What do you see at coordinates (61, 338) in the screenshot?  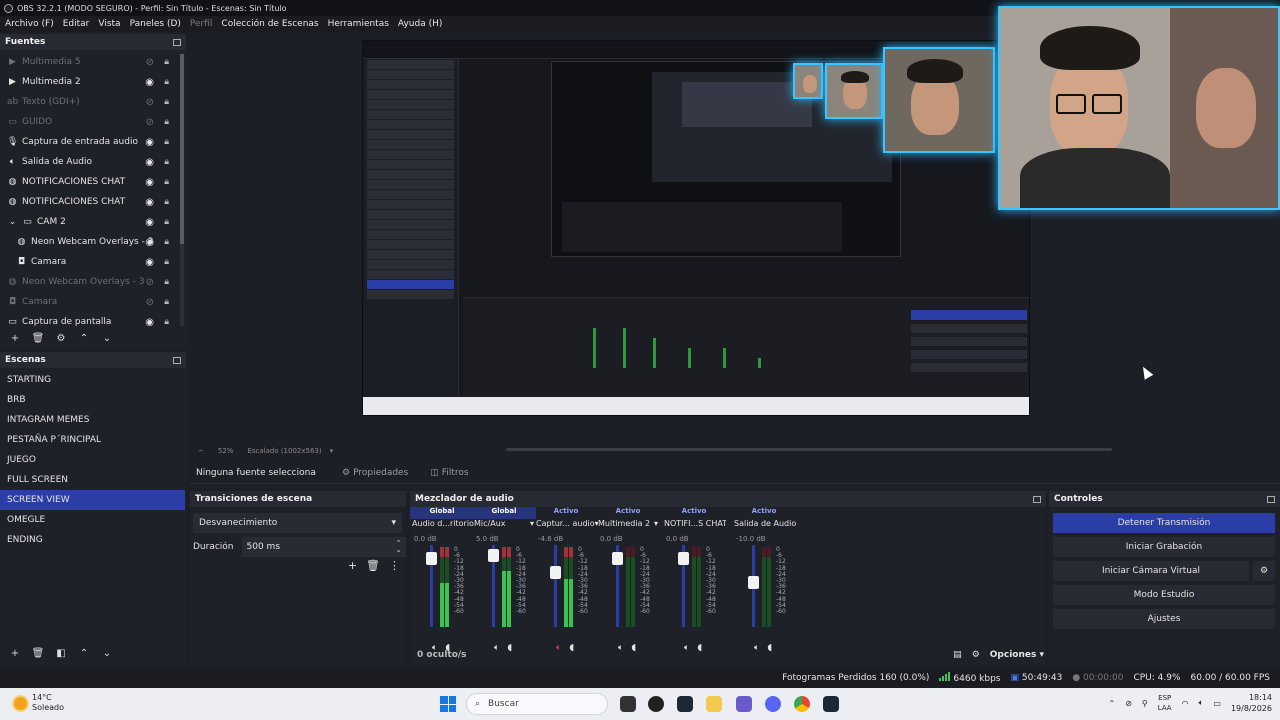 I see `source-properties-button: ⚙` at bounding box center [61, 338].